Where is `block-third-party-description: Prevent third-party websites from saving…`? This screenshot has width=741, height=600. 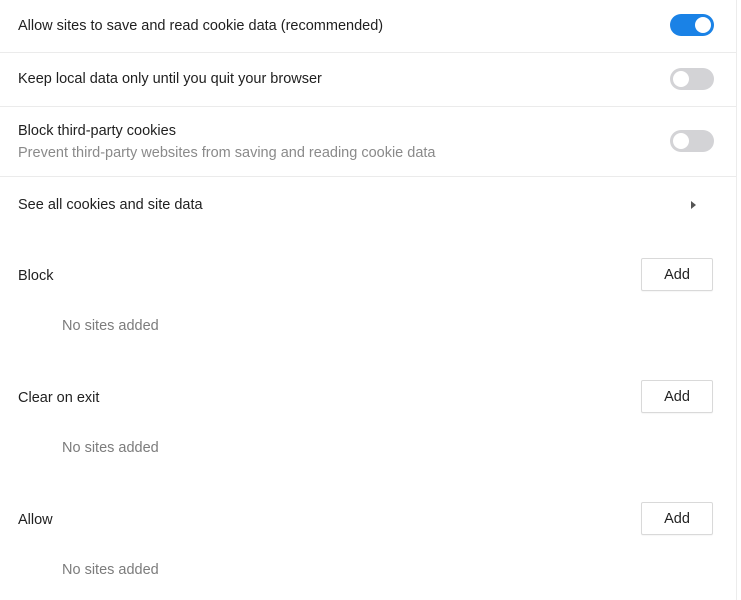 block-third-party-description: Prevent third-party websites from saving… is located at coordinates (227, 153).